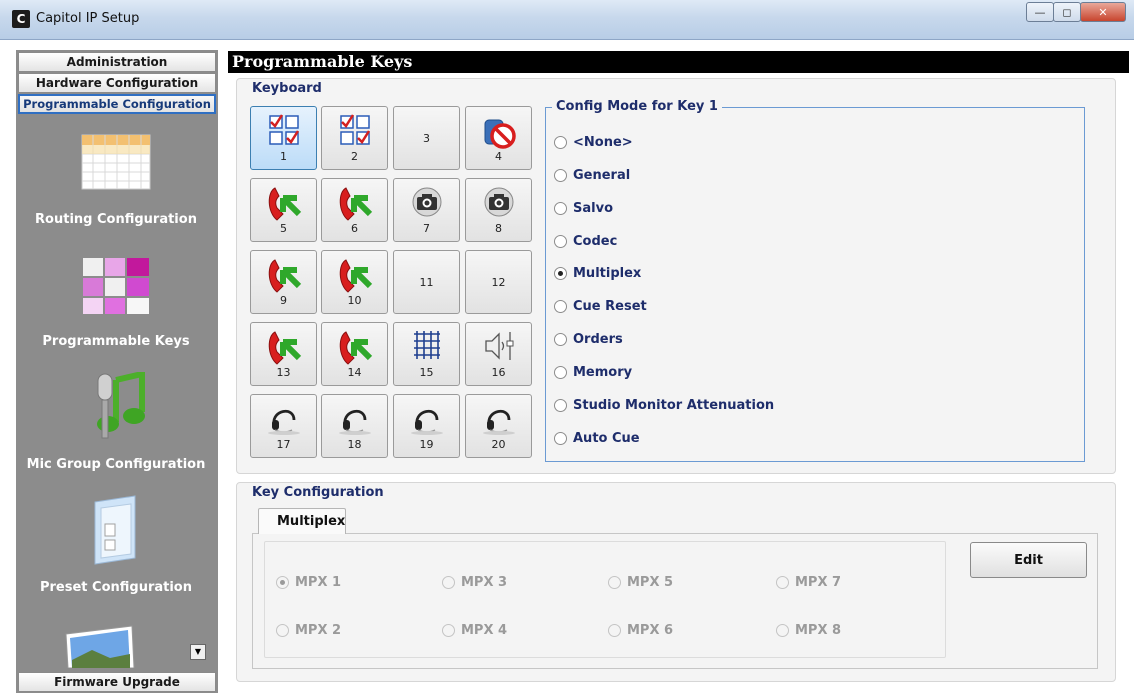  Describe the element at coordinates (198, 652) in the screenshot. I see `sidebar-scroll-down-button: ▼` at that location.